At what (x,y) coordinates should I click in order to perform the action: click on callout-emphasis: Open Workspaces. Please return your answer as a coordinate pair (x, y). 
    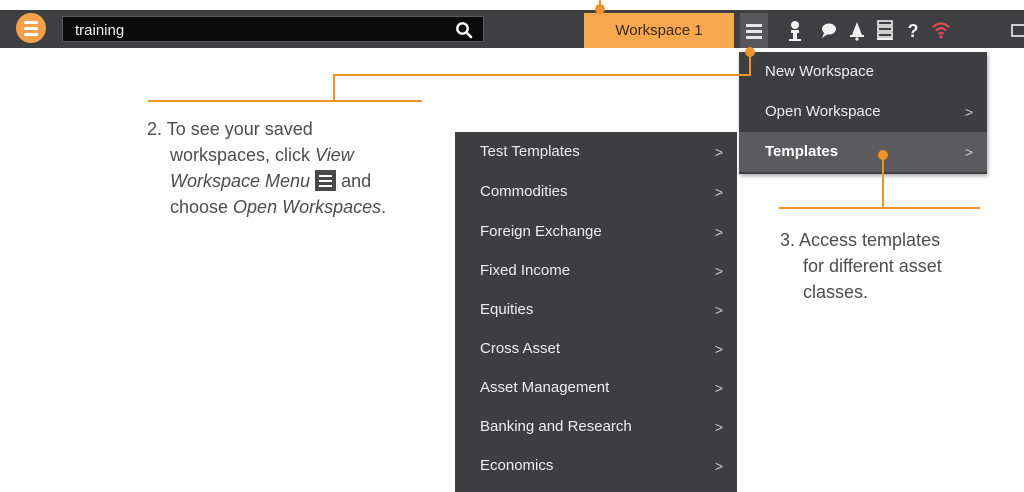
    Looking at the image, I should click on (307, 207).